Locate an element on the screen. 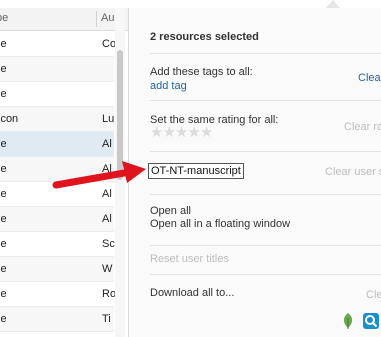 This screenshot has height=337, width=381. clear-tags-button: Clear is located at coordinates (369, 78).